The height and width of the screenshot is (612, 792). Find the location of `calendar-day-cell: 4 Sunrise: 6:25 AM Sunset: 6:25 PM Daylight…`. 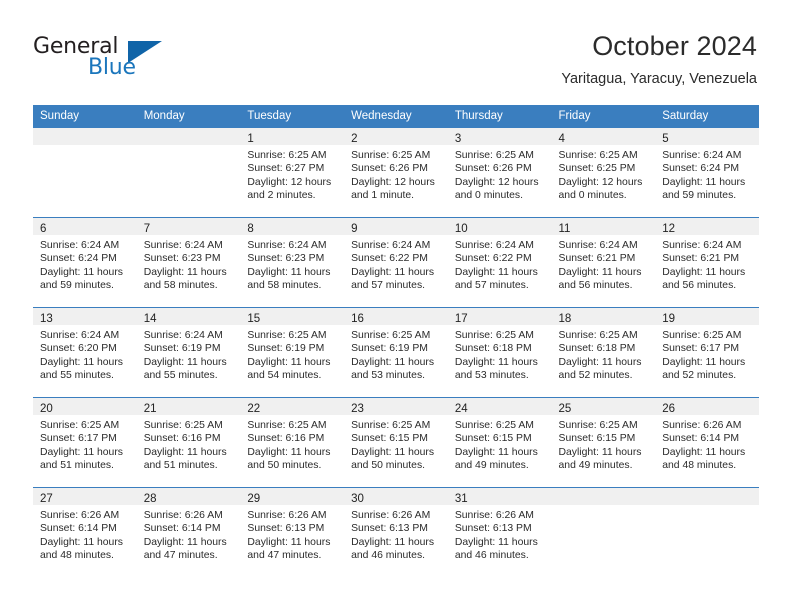

calendar-day-cell: 4 Sunrise: 6:25 AM Sunset: 6:25 PM Daylight… is located at coordinates (603, 172).